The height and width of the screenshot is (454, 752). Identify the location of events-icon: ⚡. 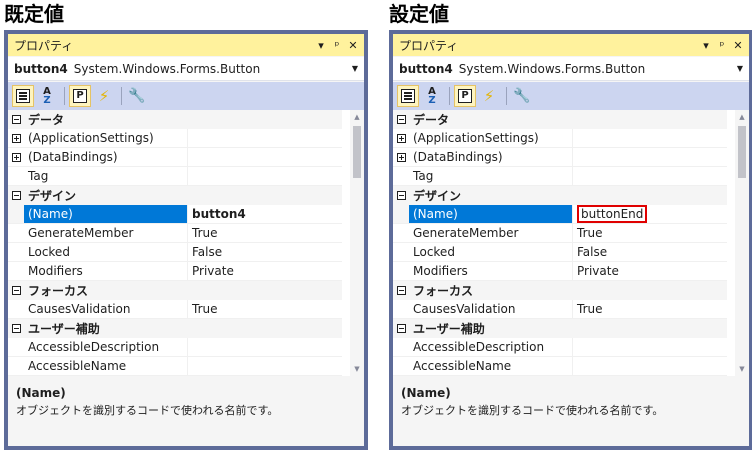
(489, 96).